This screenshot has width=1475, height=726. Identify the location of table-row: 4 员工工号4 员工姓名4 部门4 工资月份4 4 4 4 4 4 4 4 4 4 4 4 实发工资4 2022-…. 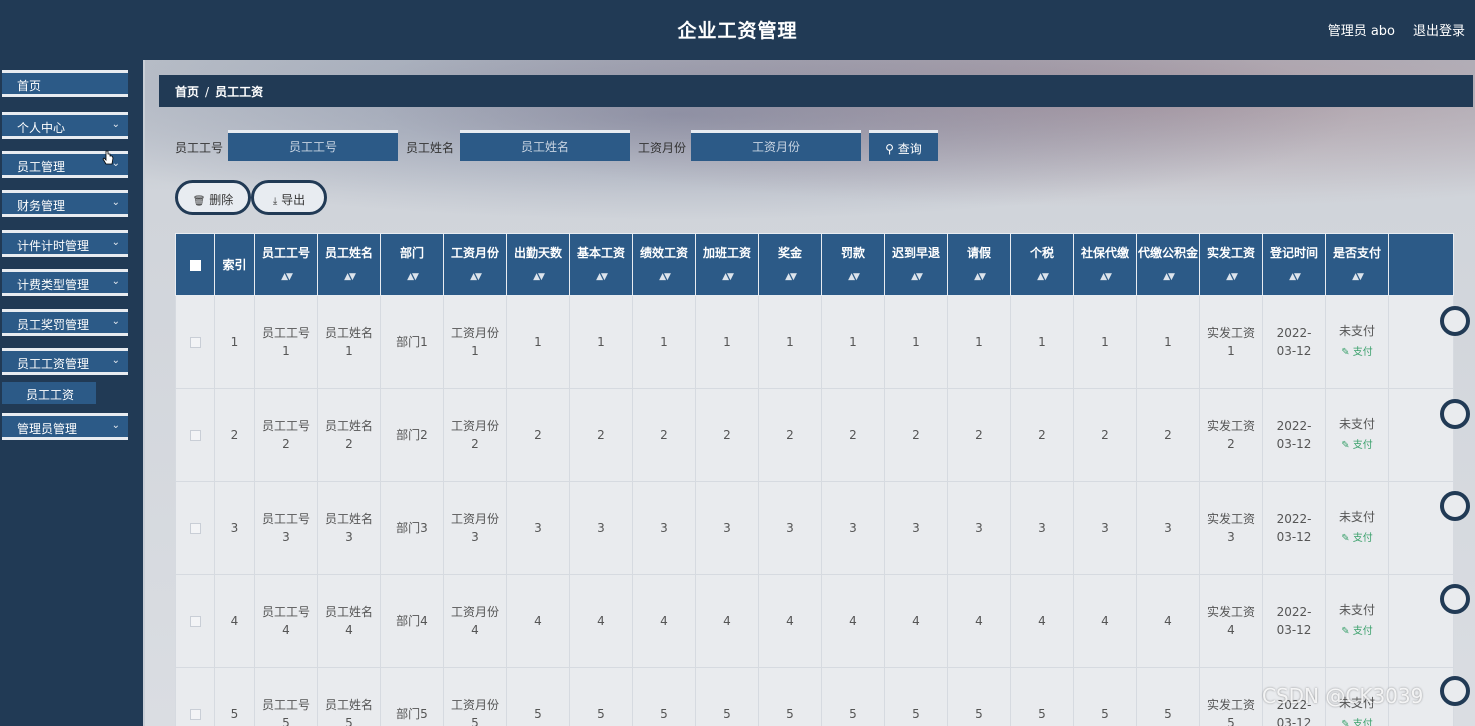
(814, 621).